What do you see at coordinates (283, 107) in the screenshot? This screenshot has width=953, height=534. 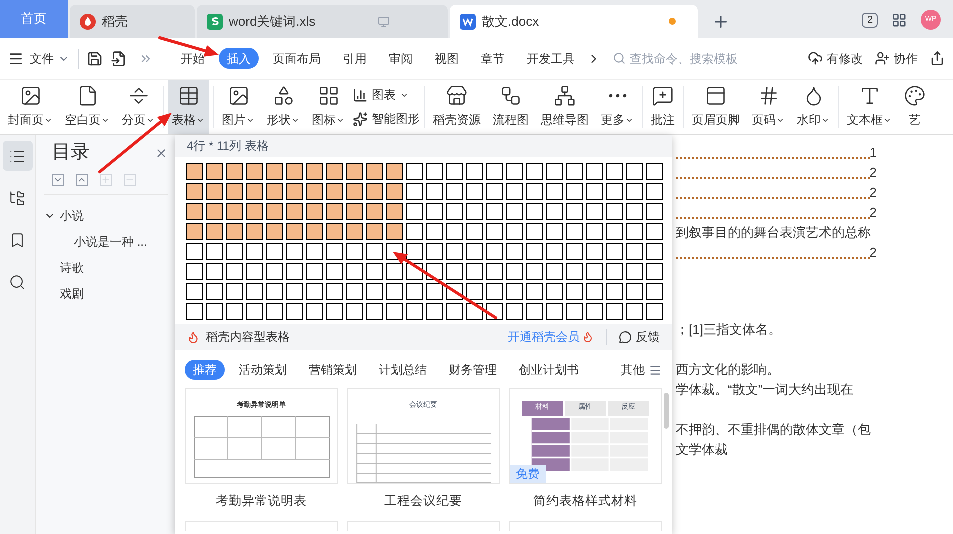 I see `ribbon-button: 形状` at bounding box center [283, 107].